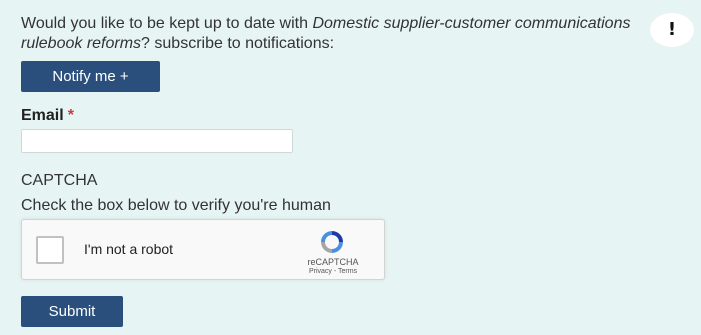 This screenshot has width=701, height=335. I want to click on submit-button: Submit, so click(72, 311).